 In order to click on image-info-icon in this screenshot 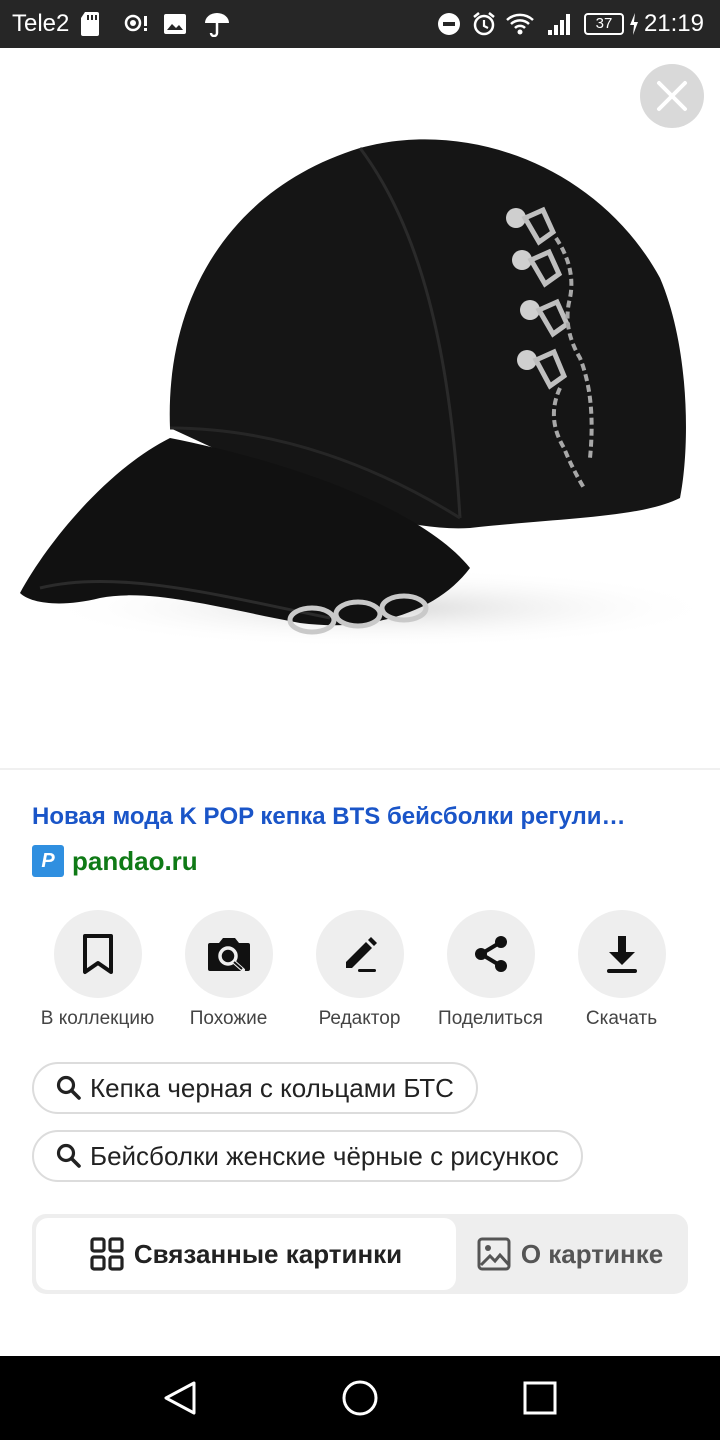, I will do `click(494, 1254)`.